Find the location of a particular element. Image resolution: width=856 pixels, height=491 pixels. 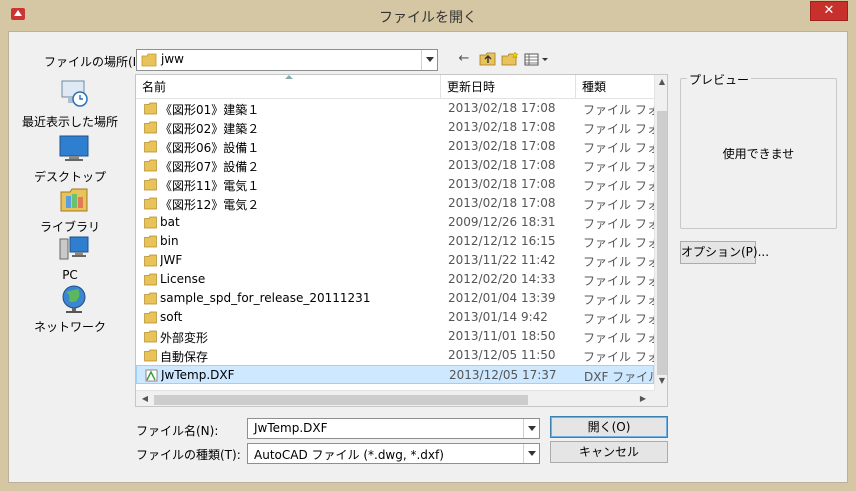

file-name: 自動保存 is located at coordinates (184, 357).